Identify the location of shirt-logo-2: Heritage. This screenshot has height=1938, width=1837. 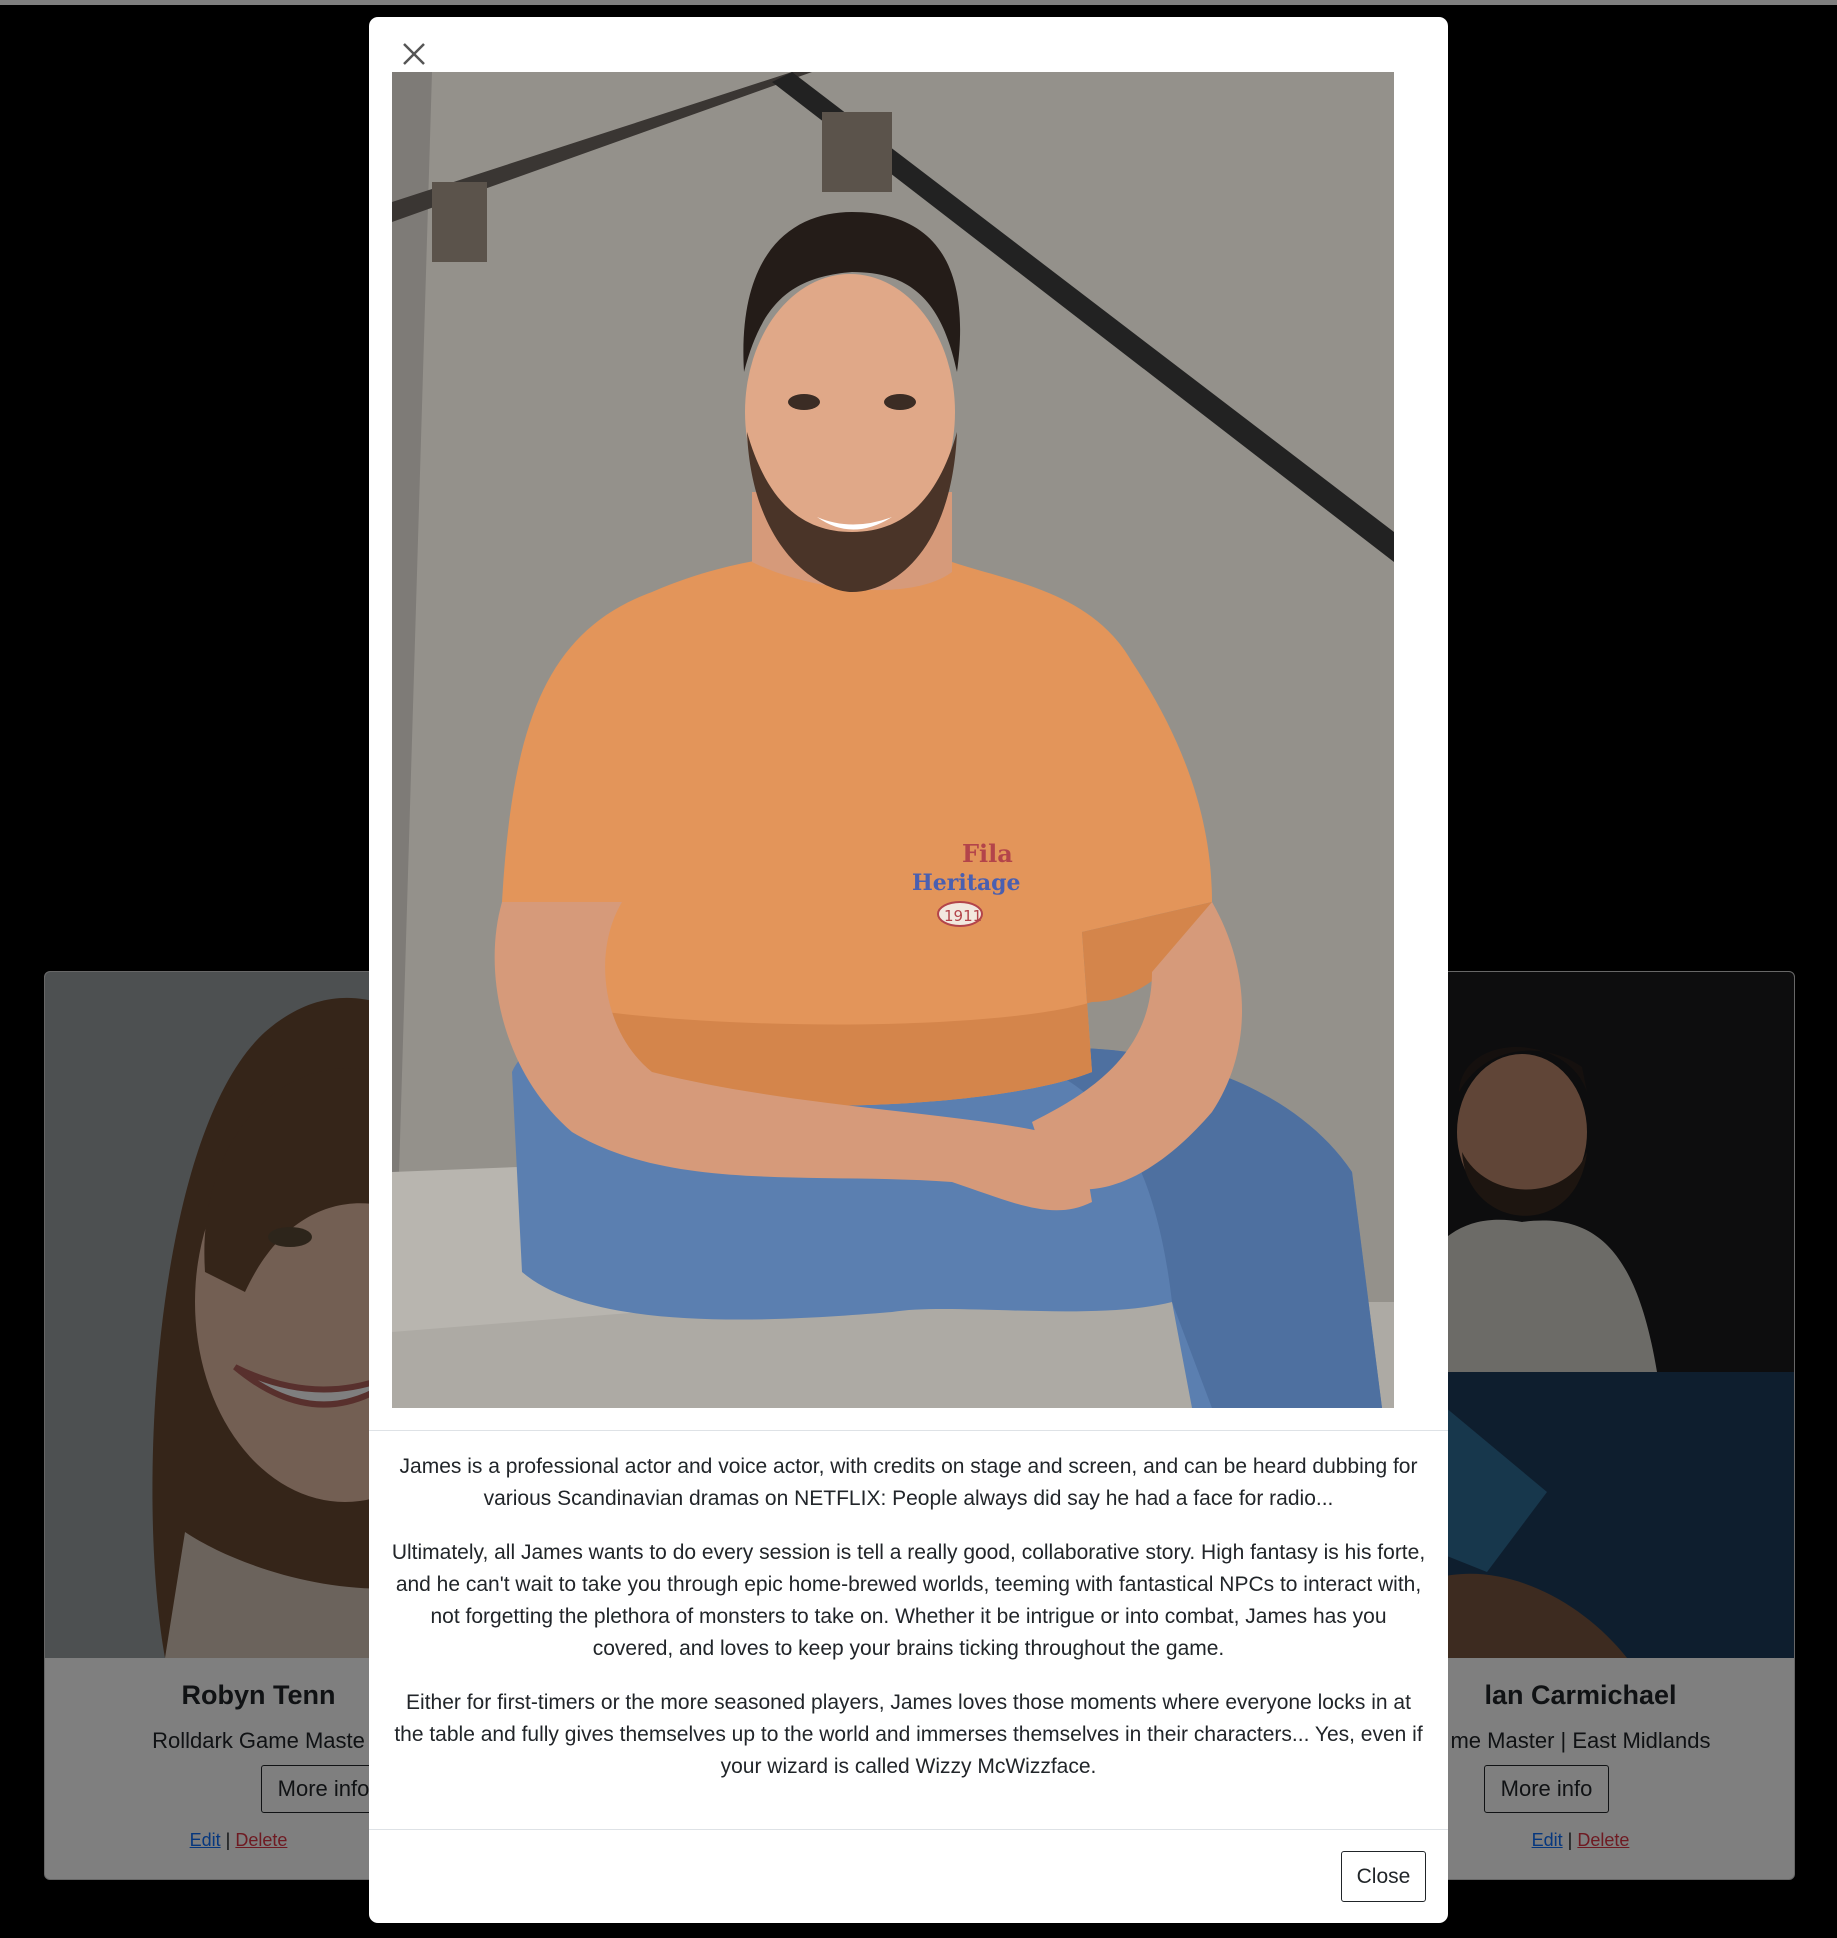
(966, 883).